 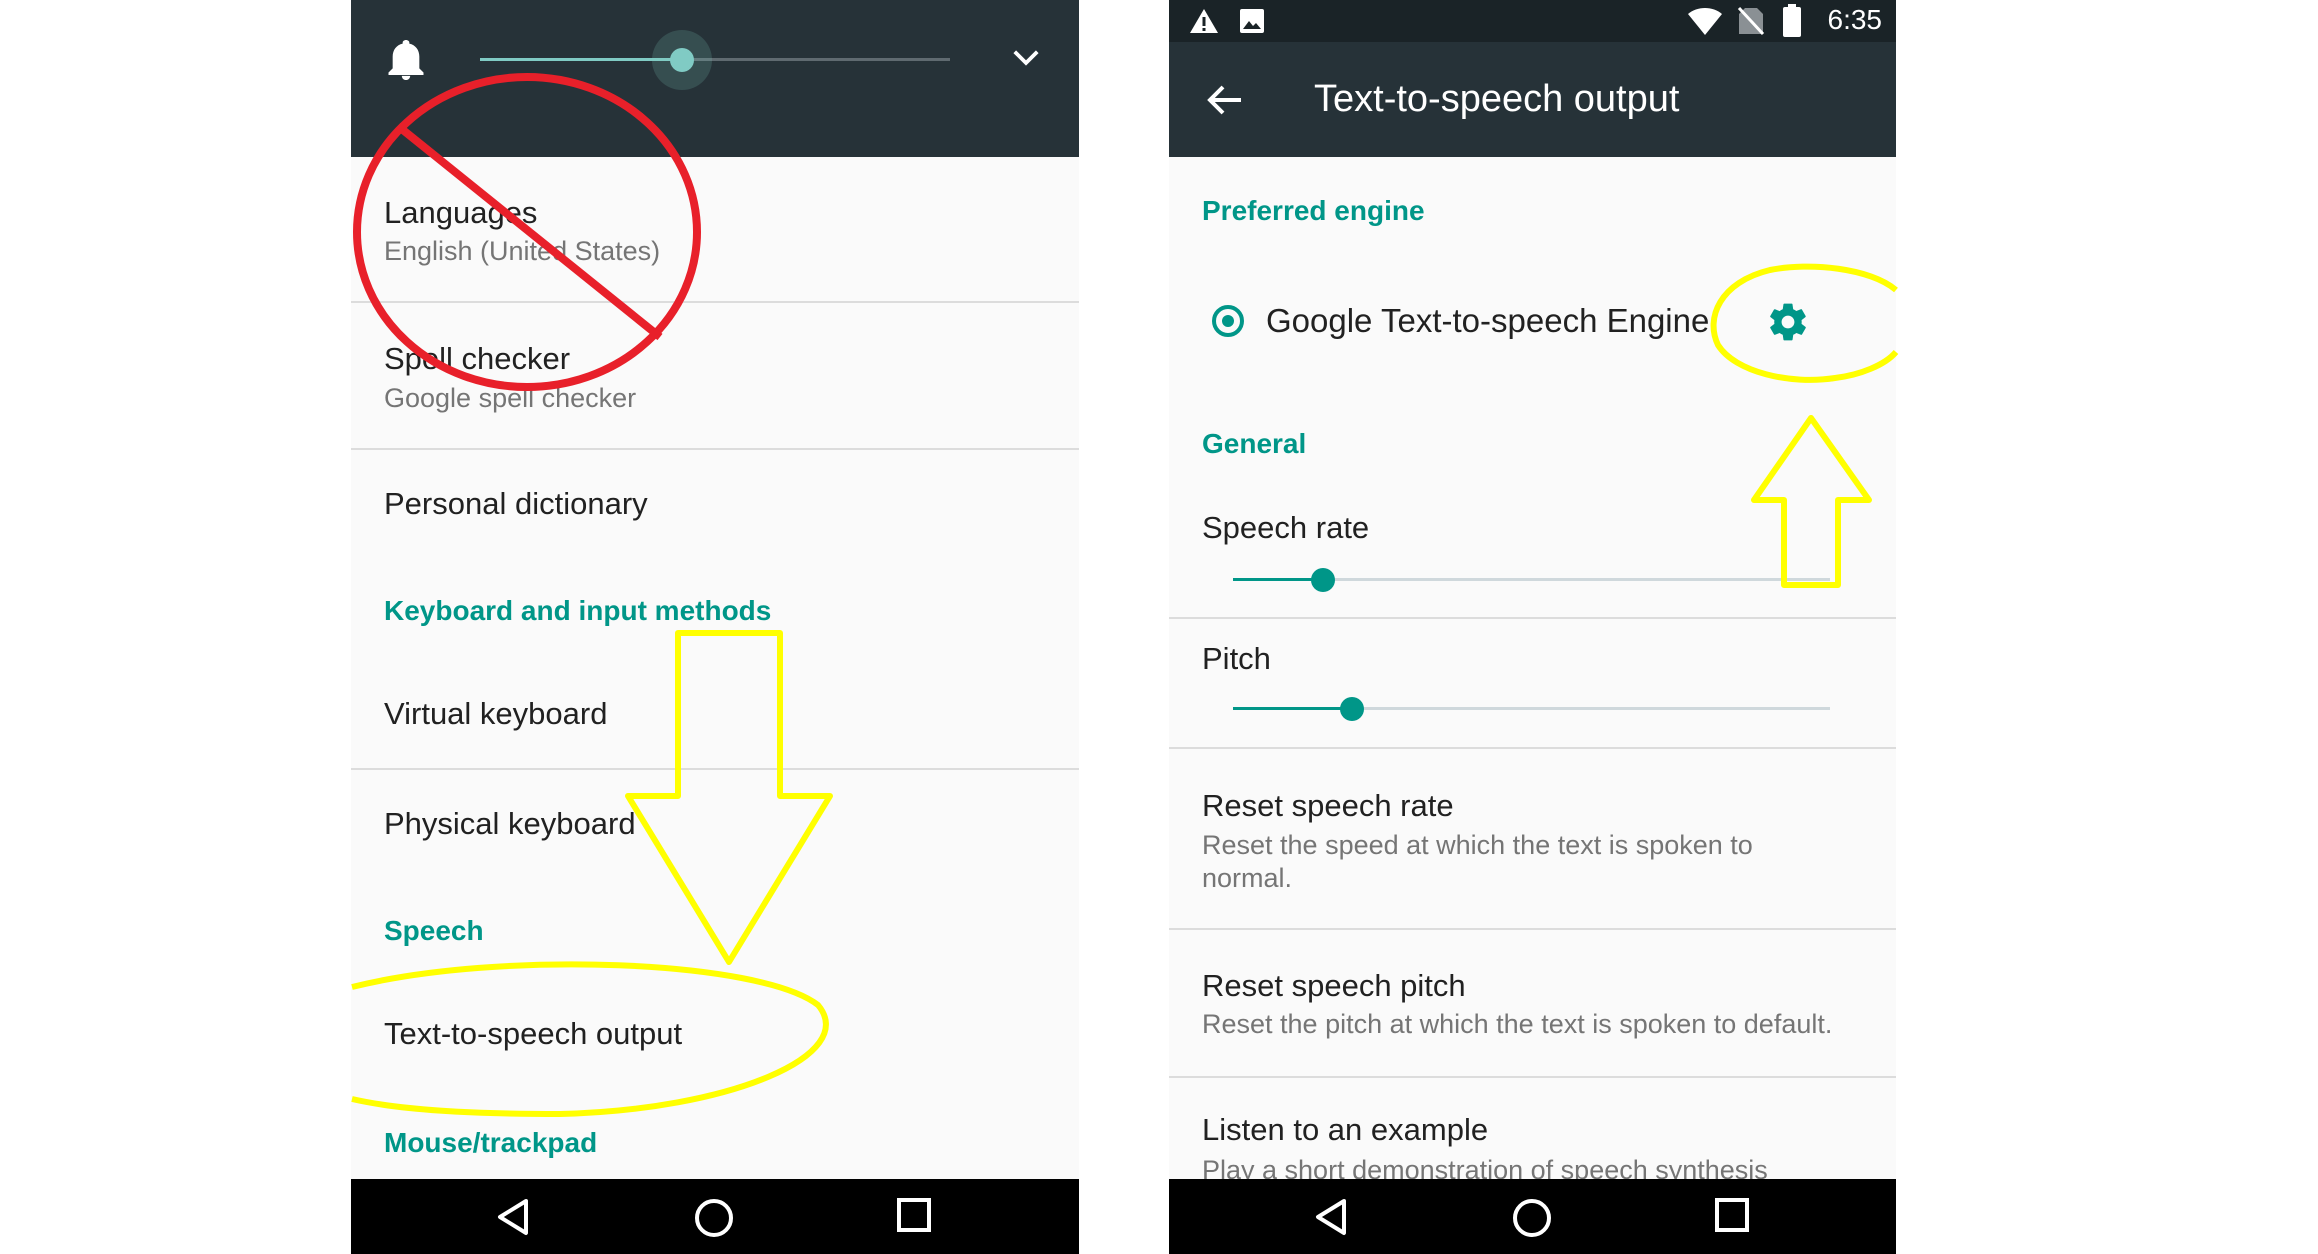 What do you see at coordinates (491, 1142) in the screenshot?
I see `mouse-section-header: Mouse/trackpad` at bounding box center [491, 1142].